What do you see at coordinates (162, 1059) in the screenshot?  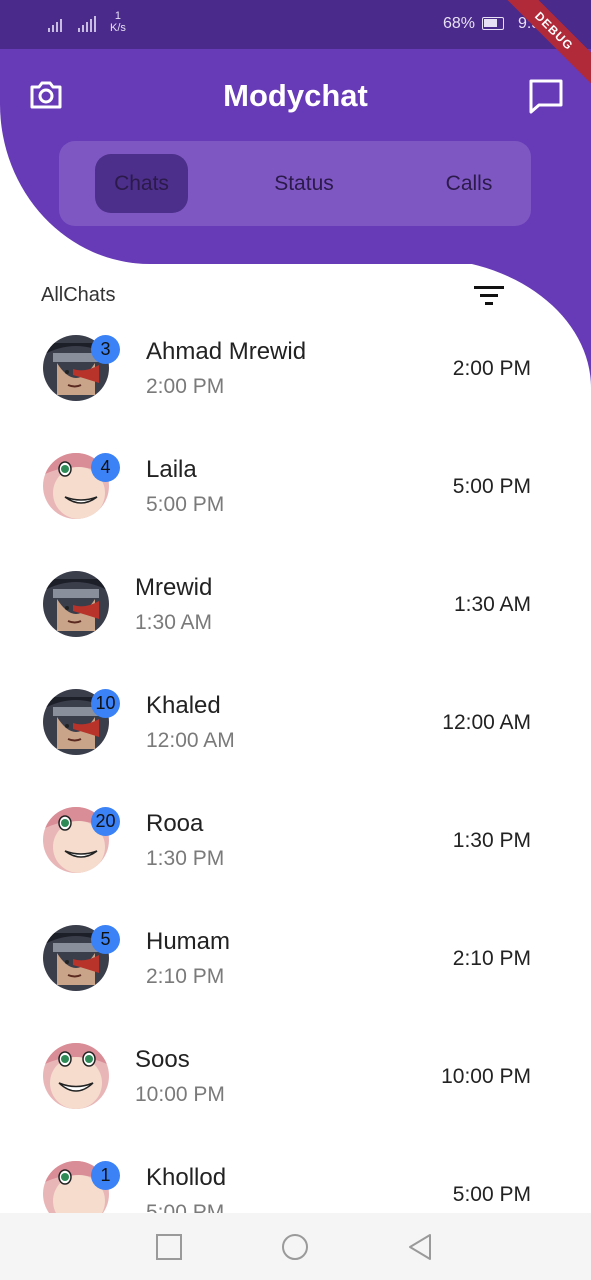 I see `chat-name: Soos` at bounding box center [162, 1059].